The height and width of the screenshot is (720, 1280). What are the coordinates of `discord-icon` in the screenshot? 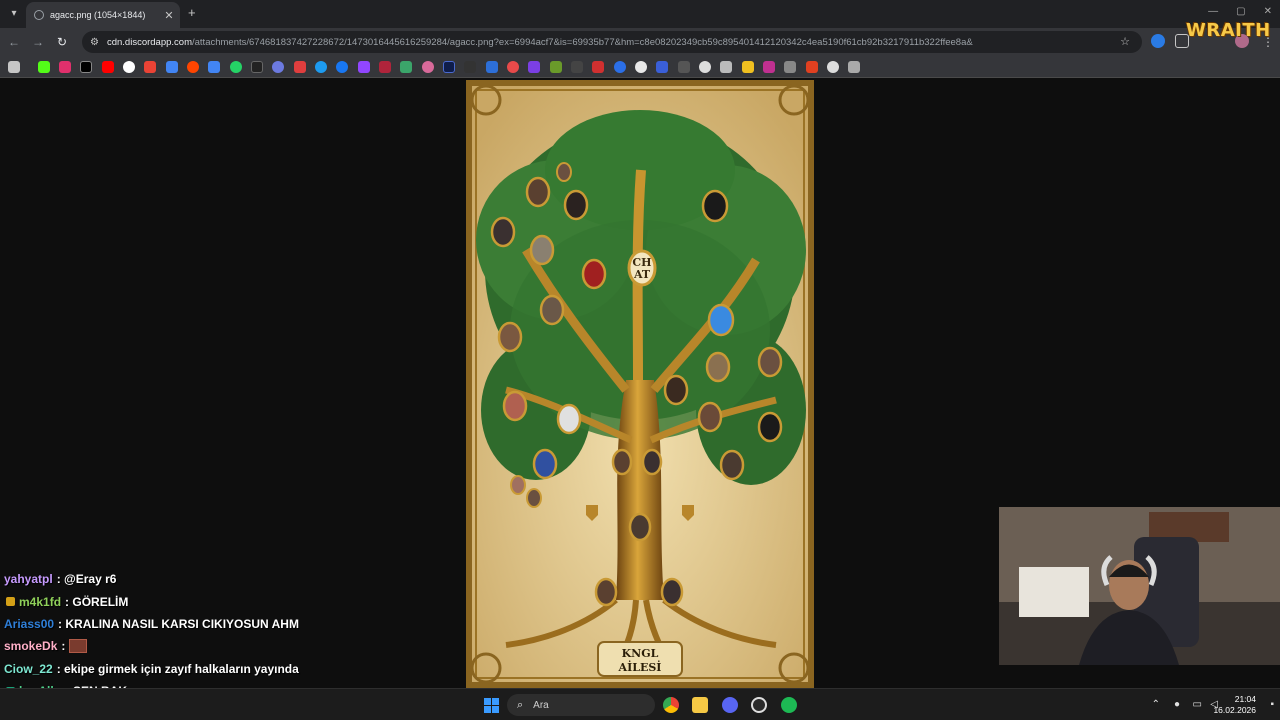 It's located at (730, 705).